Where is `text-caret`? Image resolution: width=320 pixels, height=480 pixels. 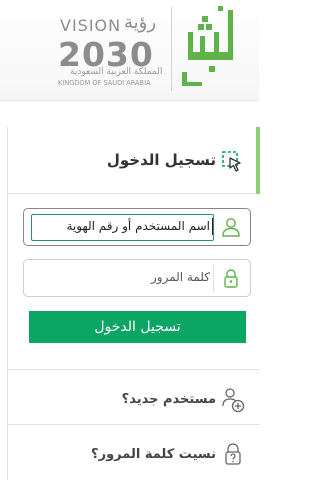 text-caret is located at coordinates (212, 226).